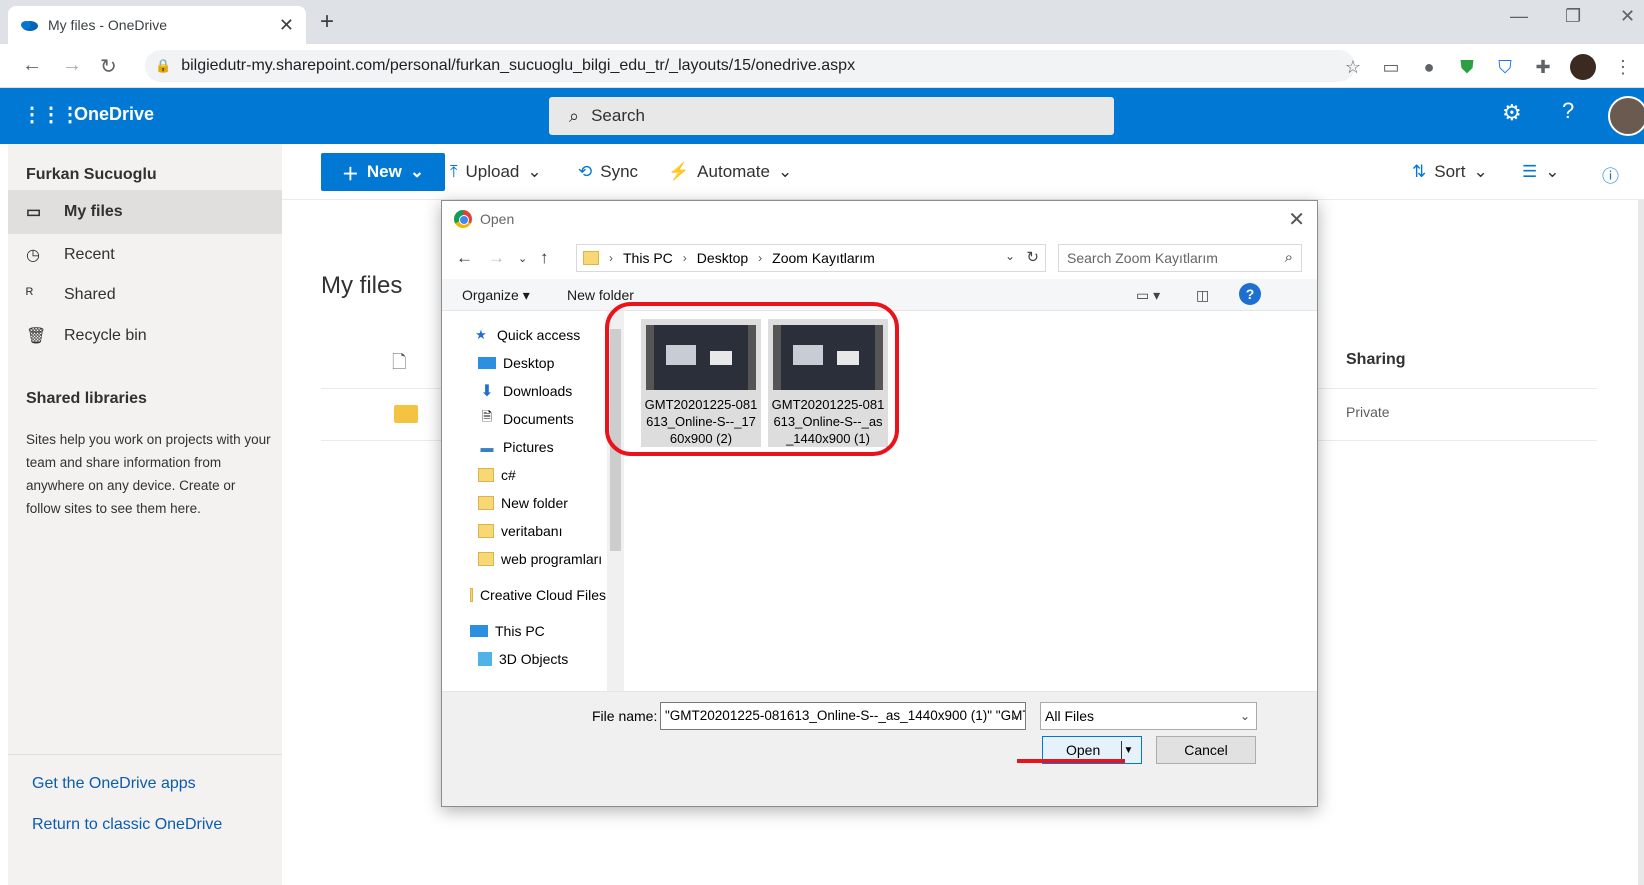 Image resolution: width=1644 pixels, height=885 pixels. Describe the element at coordinates (1623, 67) in the screenshot. I see `menu-kebab-icon: ⋮` at that location.